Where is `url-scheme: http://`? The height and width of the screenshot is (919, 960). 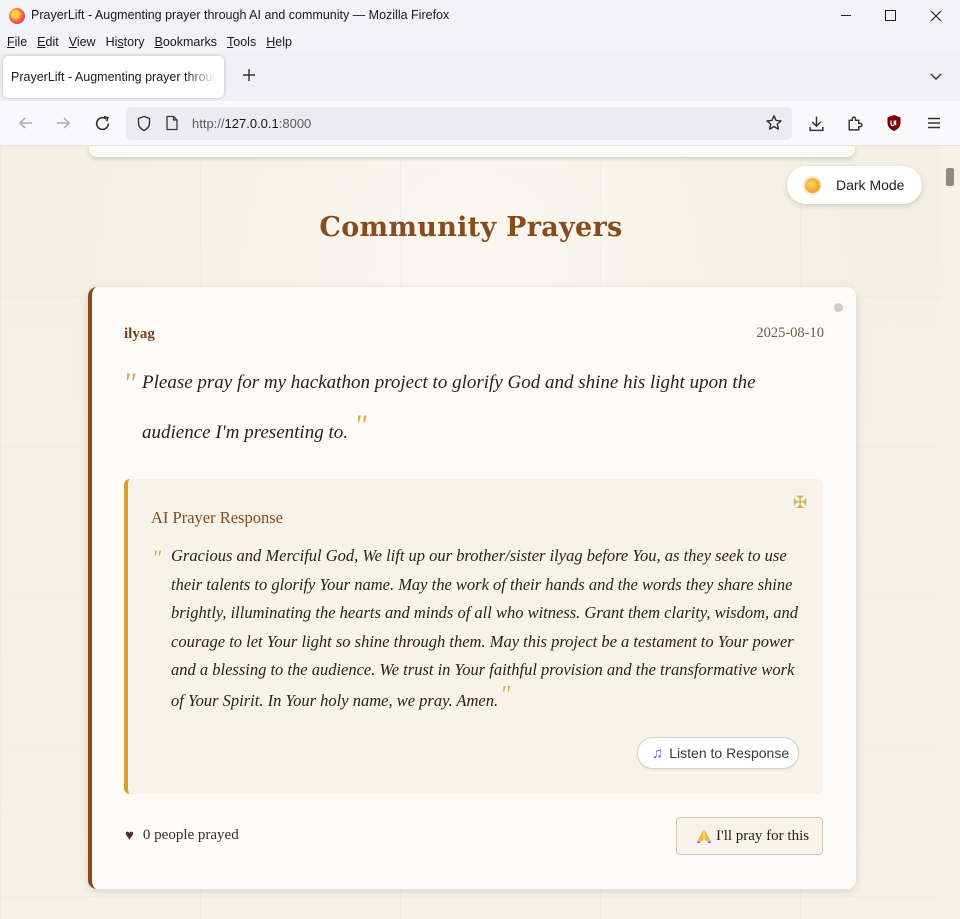 url-scheme: http:// is located at coordinates (208, 123).